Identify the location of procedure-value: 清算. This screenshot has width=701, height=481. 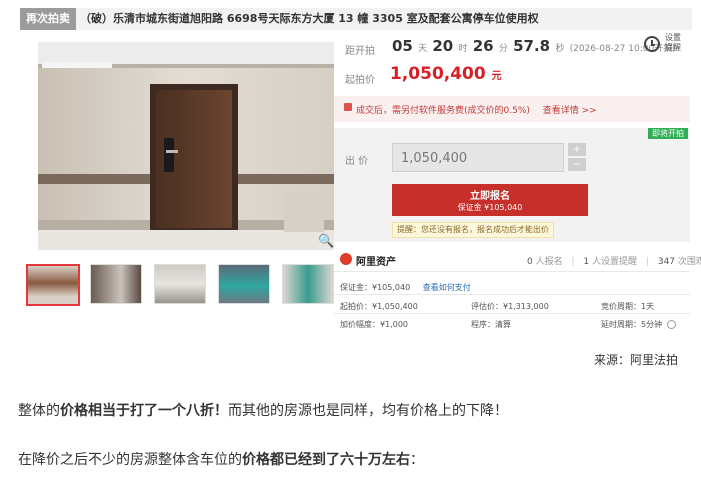
(503, 324).